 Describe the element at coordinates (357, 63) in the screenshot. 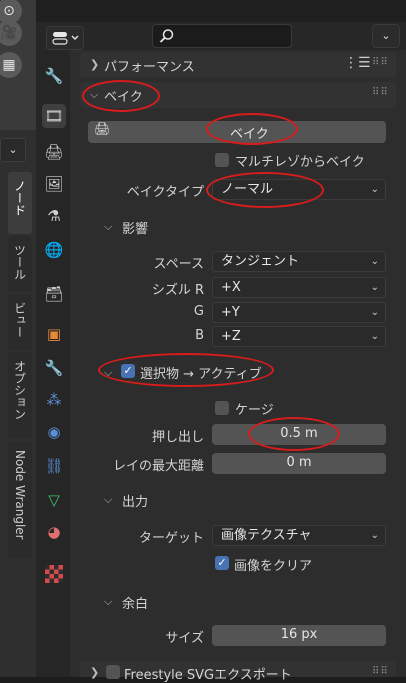

I see `list-icon: ⋮☰` at that location.